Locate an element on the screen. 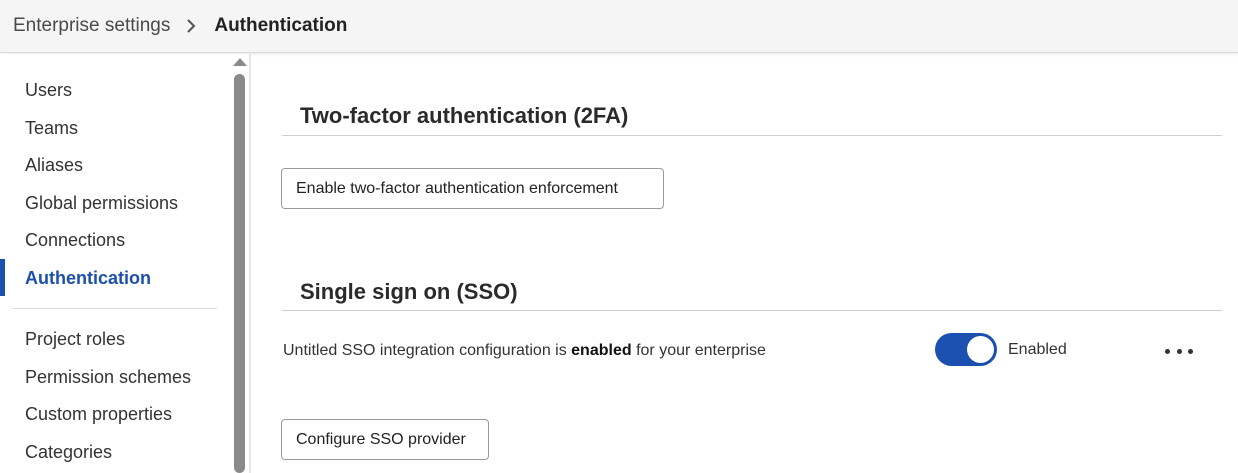  sidebar-scrollbar is located at coordinates (240, 263).